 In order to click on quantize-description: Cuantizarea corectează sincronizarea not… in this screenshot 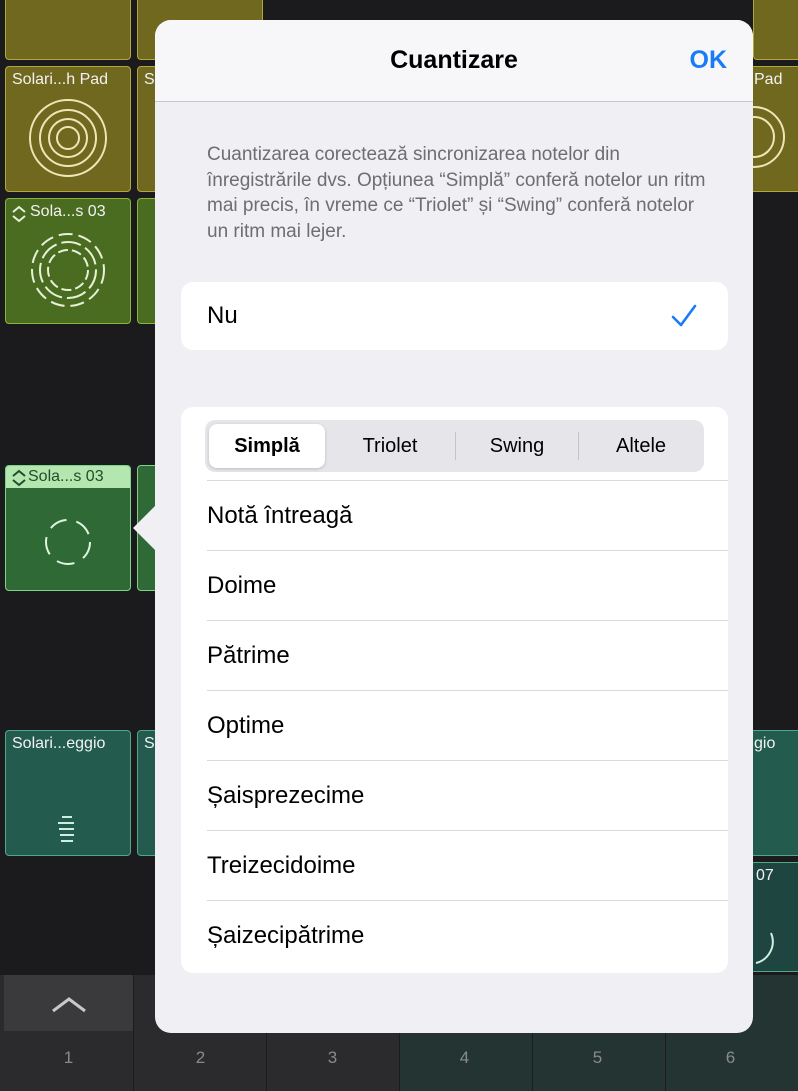, I will do `click(456, 193)`.